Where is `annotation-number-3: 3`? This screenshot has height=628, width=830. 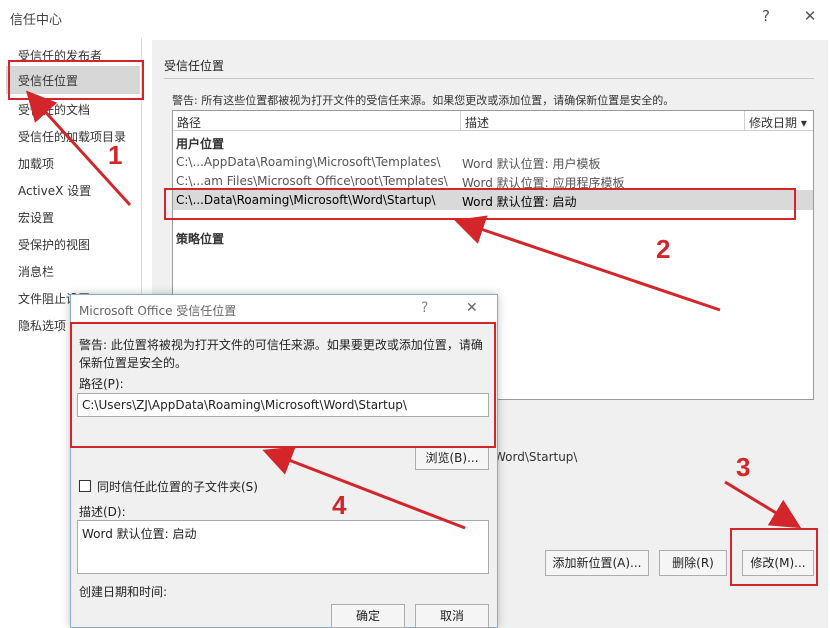 annotation-number-3: 3 is located at coordinates (743, 467).